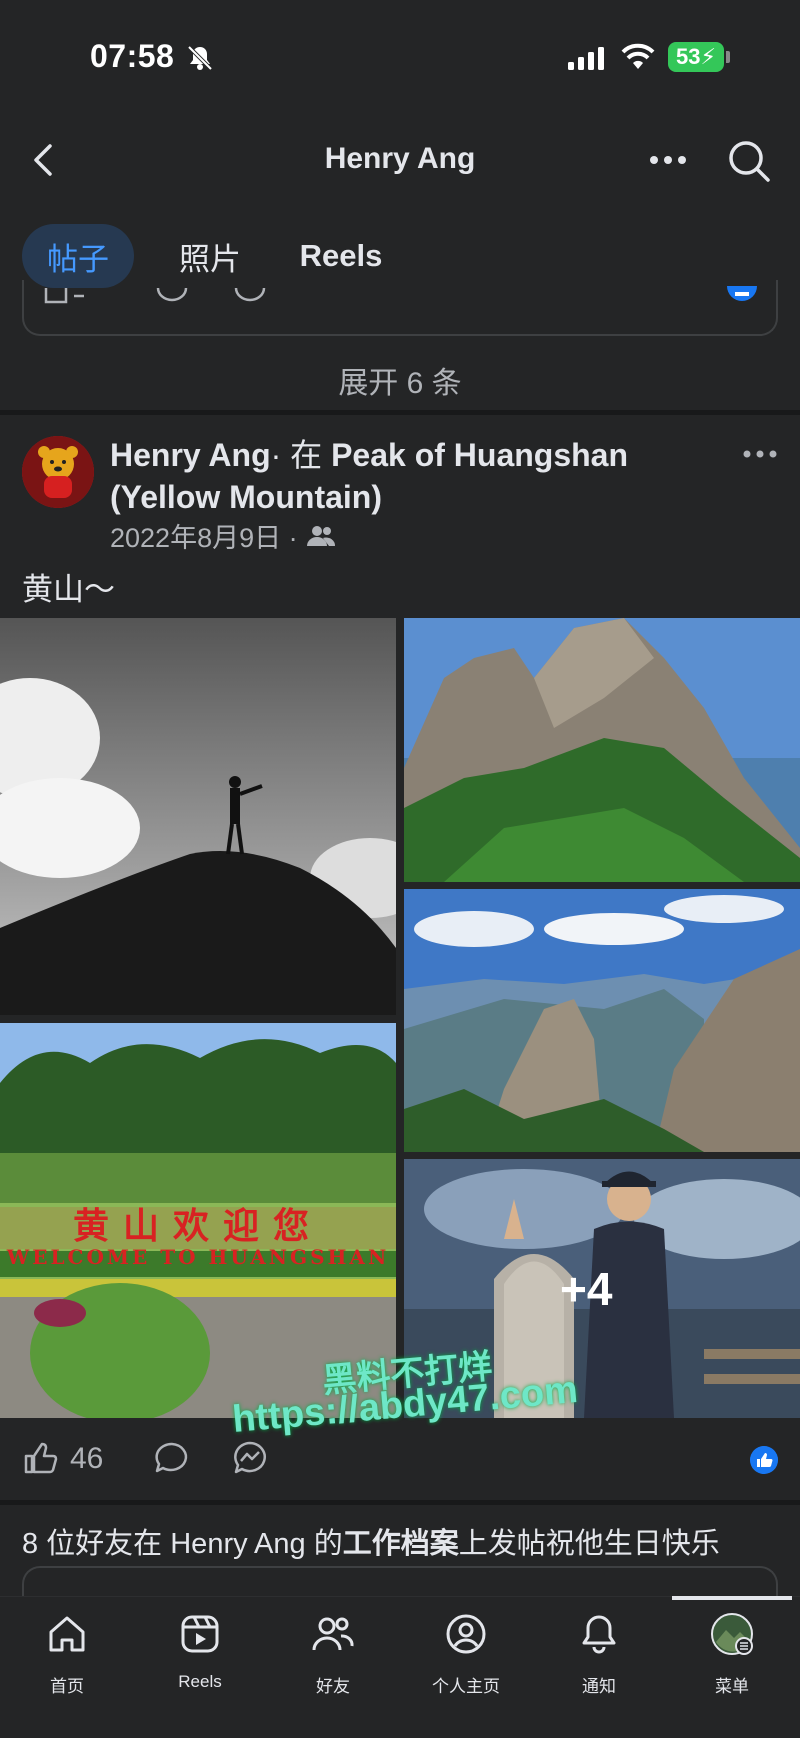 This screenshot has height=1738, width=800. What do you see at coordinates (333, 1654) in the screenshot?
I see `nav-friends: 好友` at bounding box center [333, 1654].